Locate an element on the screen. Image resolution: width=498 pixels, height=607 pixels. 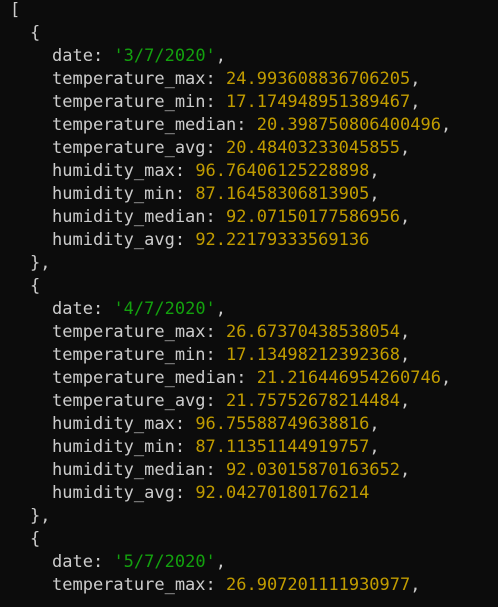
field-number-value: 21.75752678214484 is located at coordinates (313, 401).